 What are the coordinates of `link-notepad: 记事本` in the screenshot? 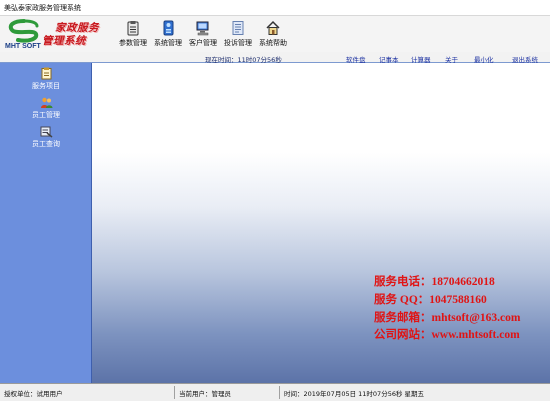 It's located at (389, 59).